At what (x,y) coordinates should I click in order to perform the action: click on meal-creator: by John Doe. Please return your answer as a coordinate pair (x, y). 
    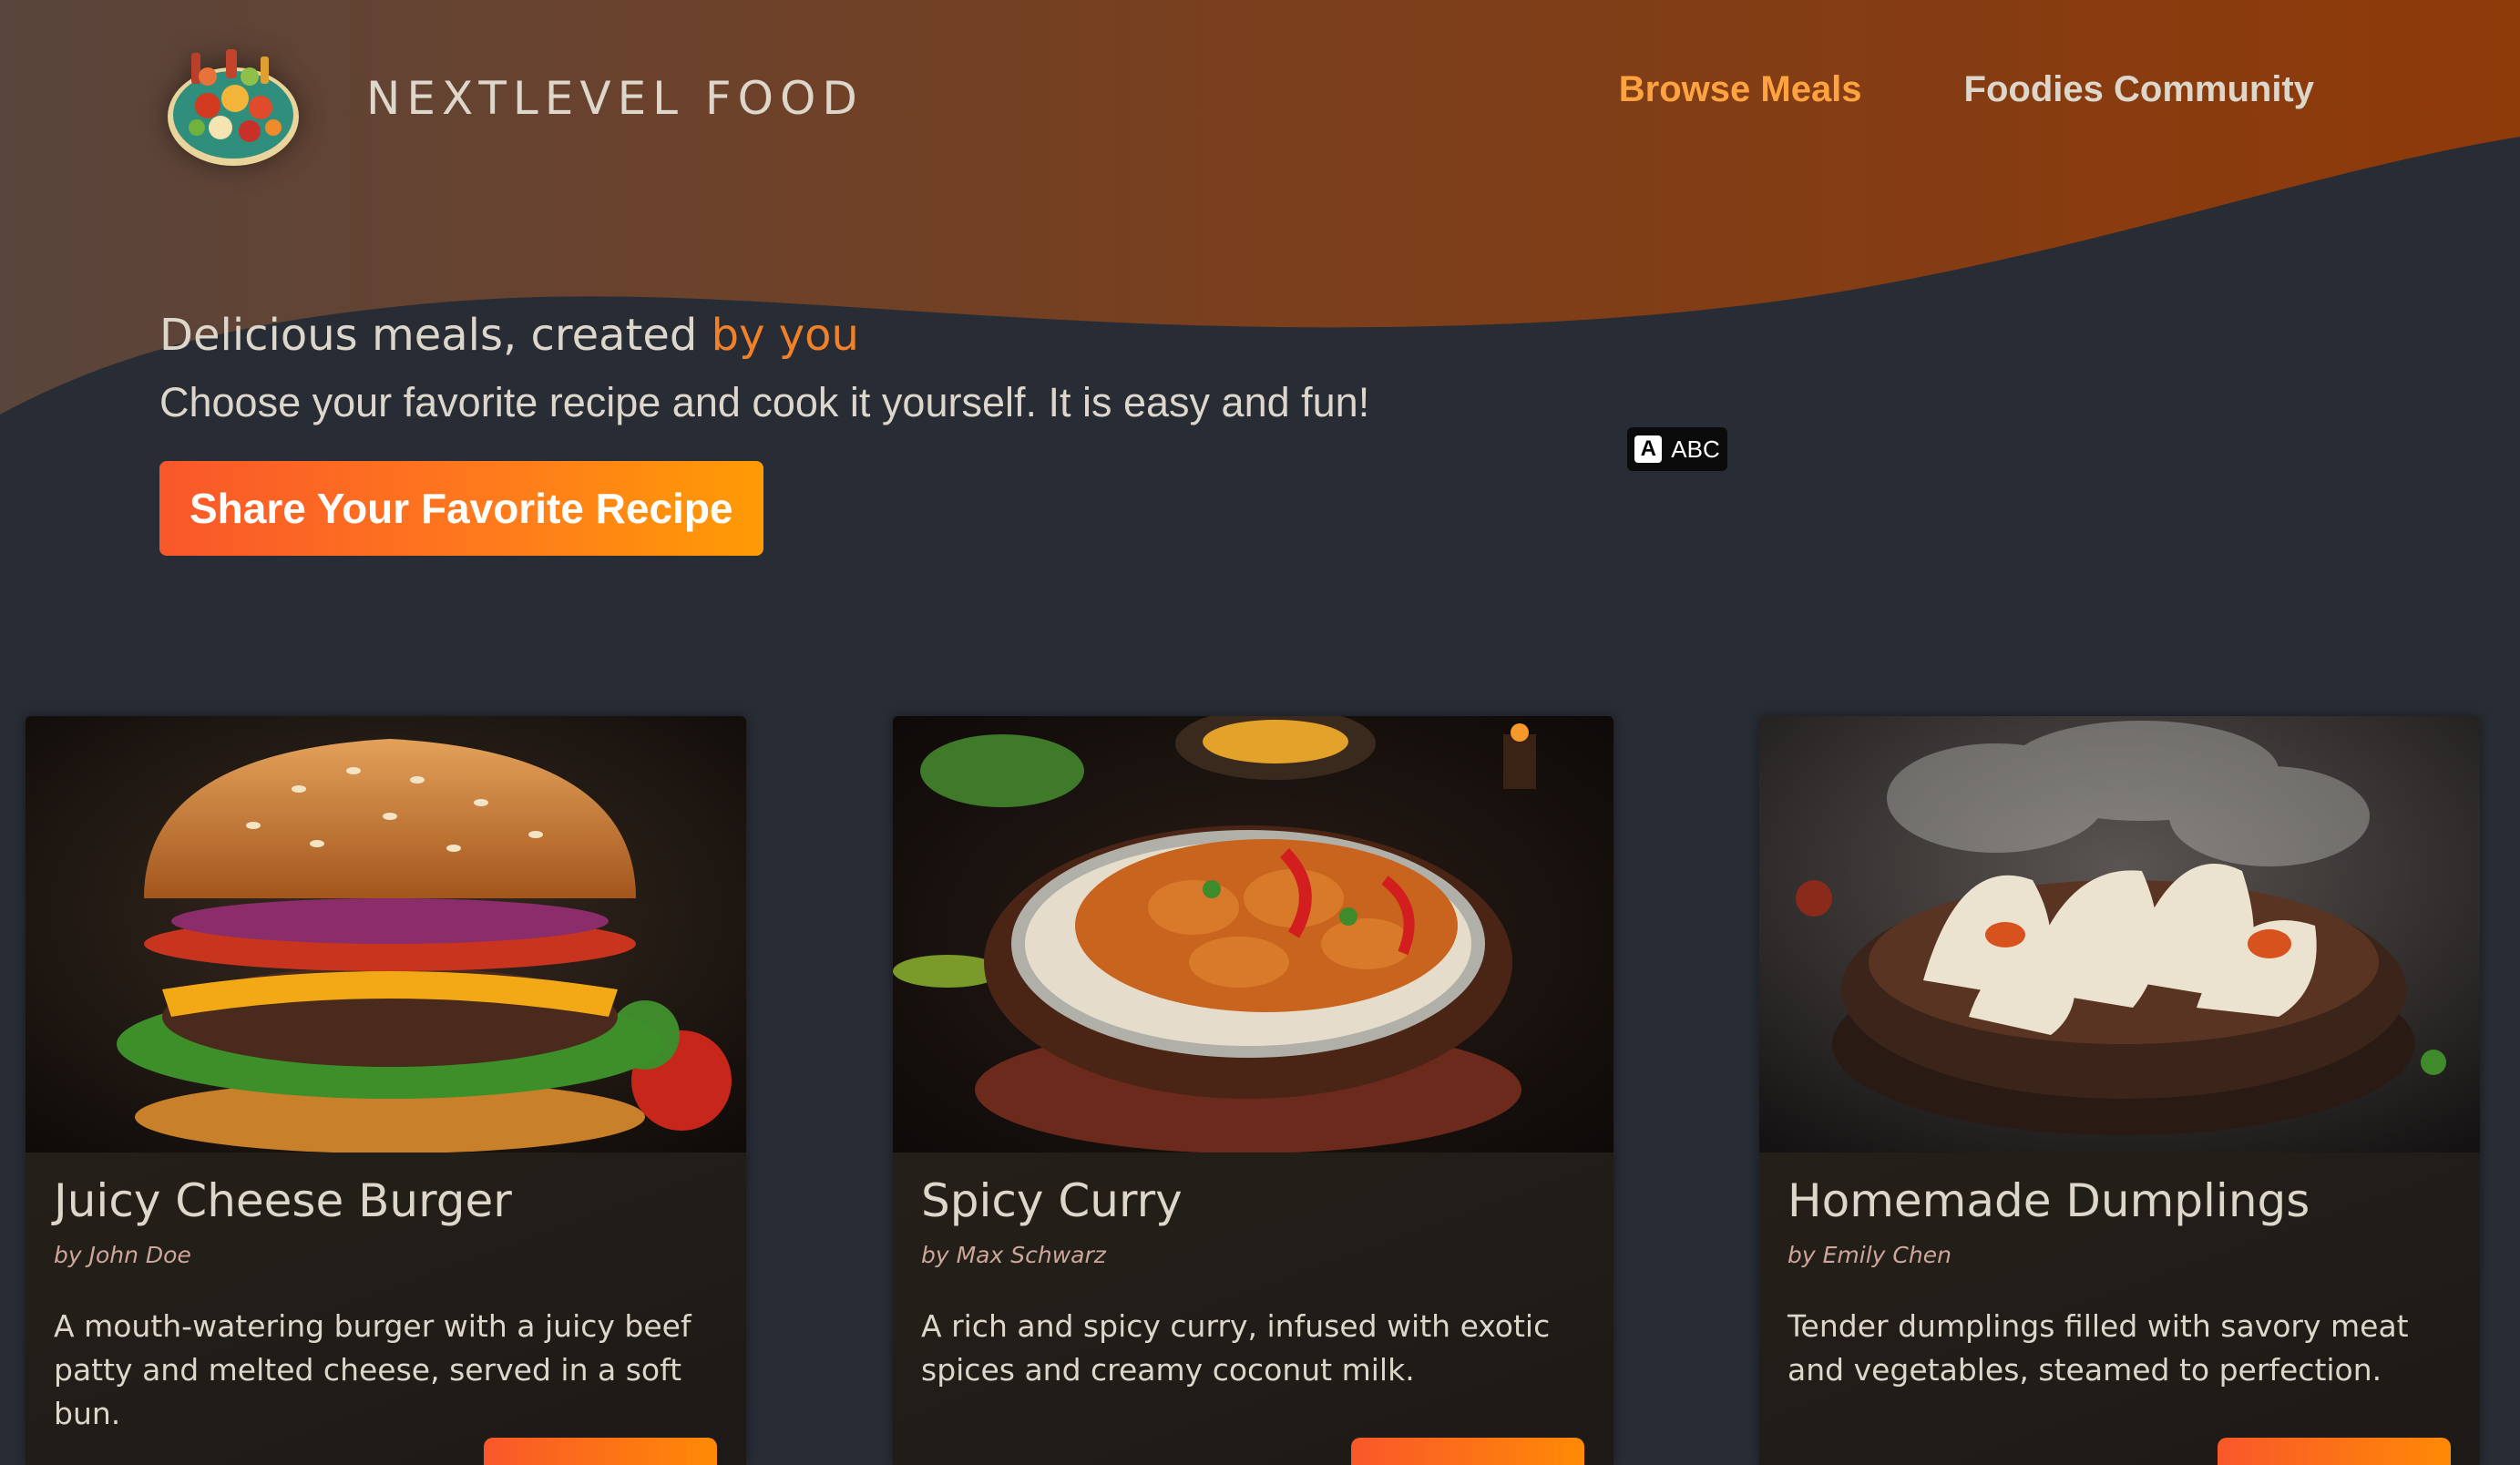
    Looking at the image, I should click on (123, 1255).